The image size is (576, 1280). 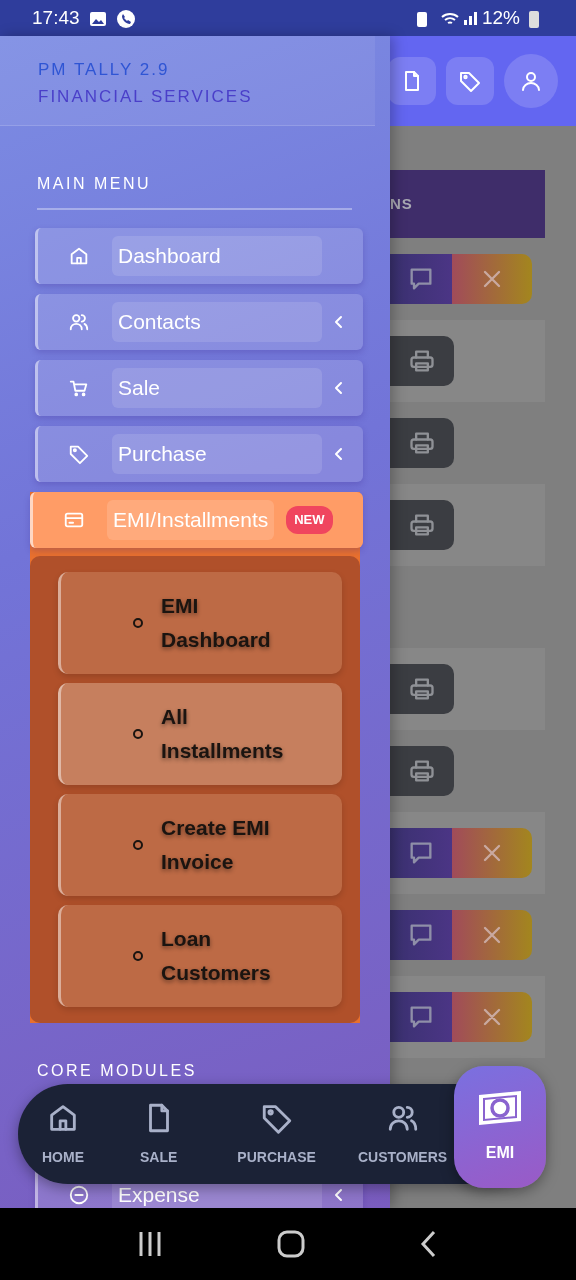 What do you see at coordinates (200, 956) in the screenshot?
I see `submenu-item: Loan Customers` at bounding box center [200, 956].